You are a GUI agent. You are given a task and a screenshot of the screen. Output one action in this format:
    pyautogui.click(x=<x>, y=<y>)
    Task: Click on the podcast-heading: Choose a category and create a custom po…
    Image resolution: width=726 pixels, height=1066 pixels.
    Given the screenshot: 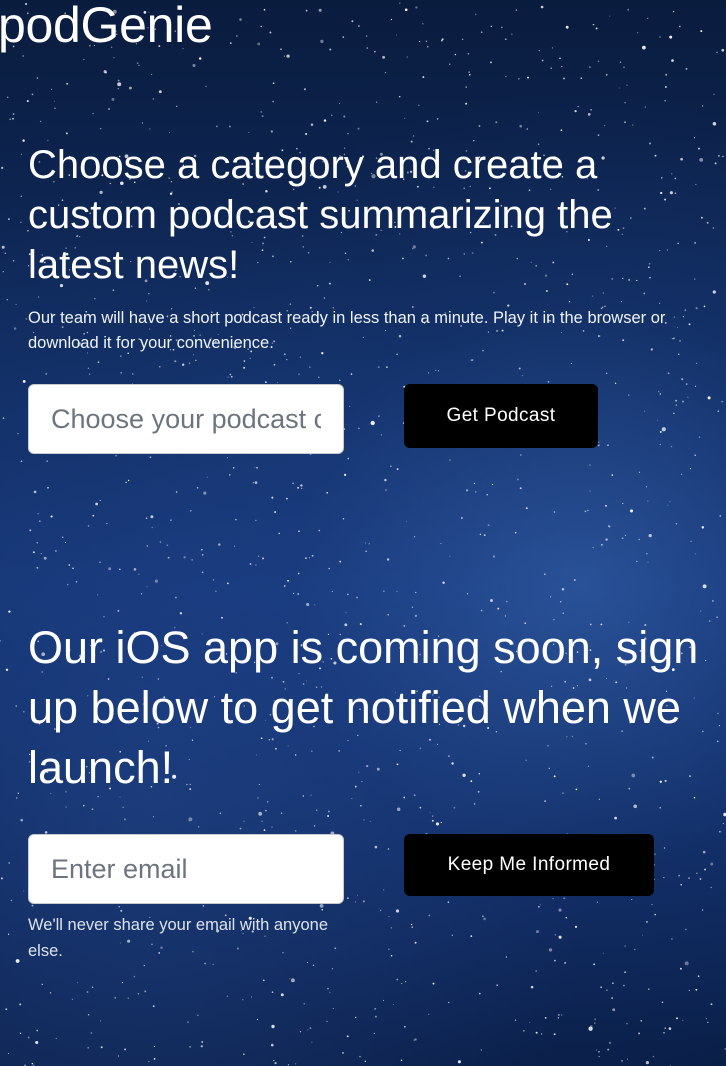 What is the action you would take?
    pyautogui.click(x=320, y=215)
    